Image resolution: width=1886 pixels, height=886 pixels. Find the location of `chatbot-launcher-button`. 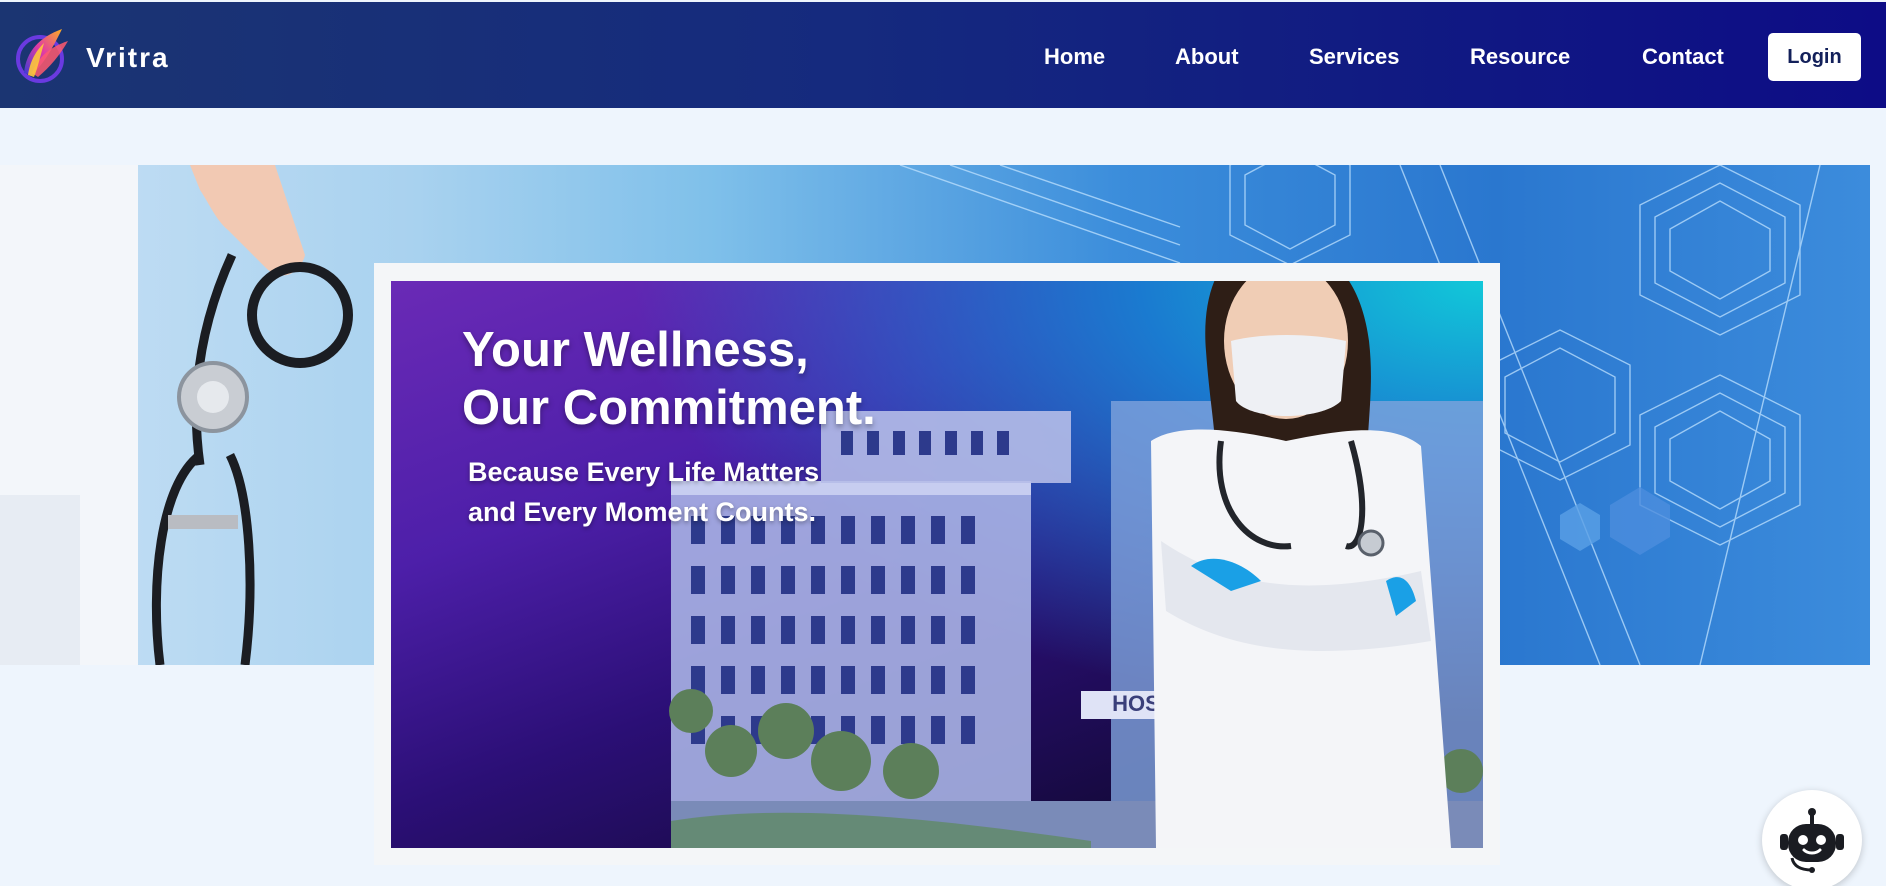

chatbot-launcher-button is located at coordinates (1812, 838).